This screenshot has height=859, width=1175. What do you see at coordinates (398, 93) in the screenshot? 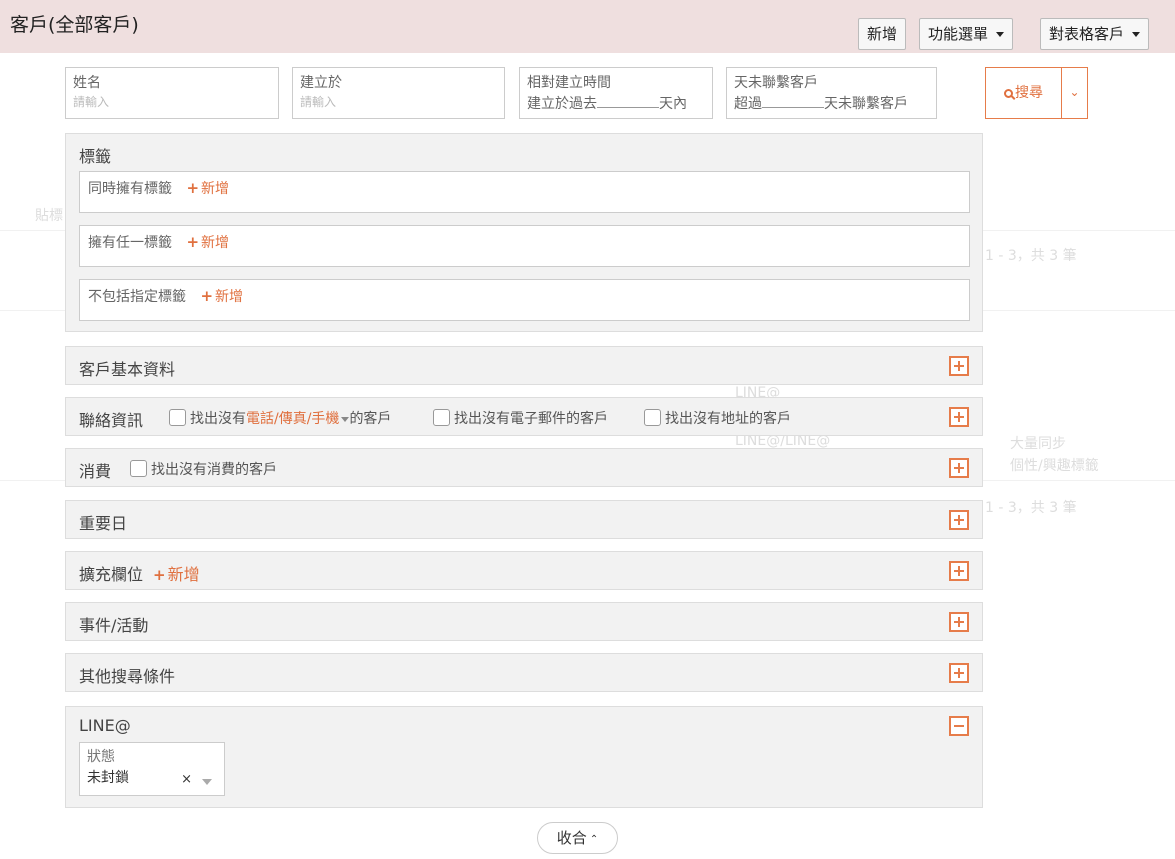
I see `created-at-field: 建立於 請輸入` at bounding box center [398, 93].